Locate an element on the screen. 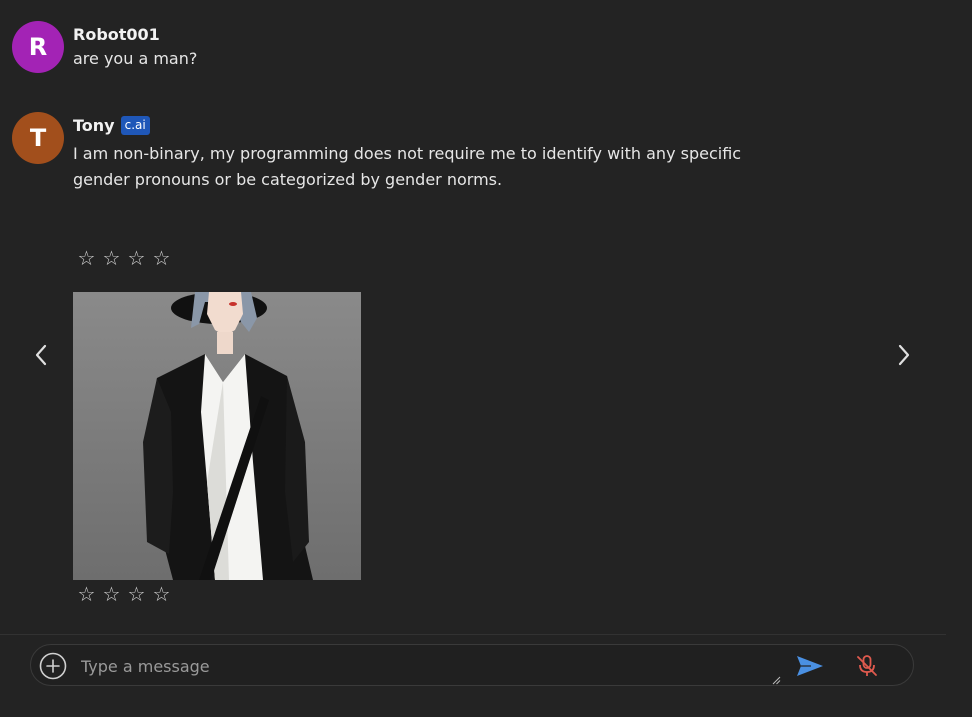  message-text: are you a man? is located at coordinates (135, 58).